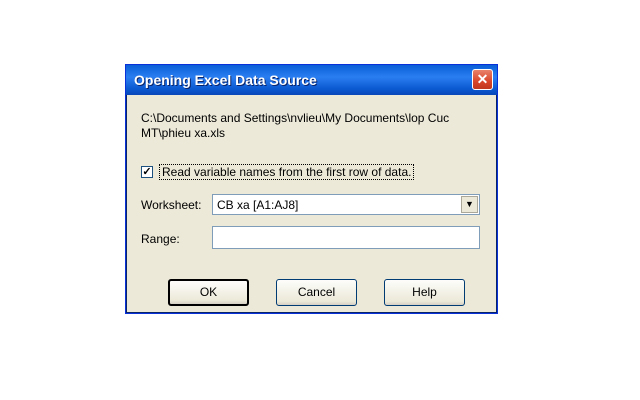 Image resolution: width=640 pixels, height=400 pixels. I want to click on close-icon: ✕, so click(482, 79).